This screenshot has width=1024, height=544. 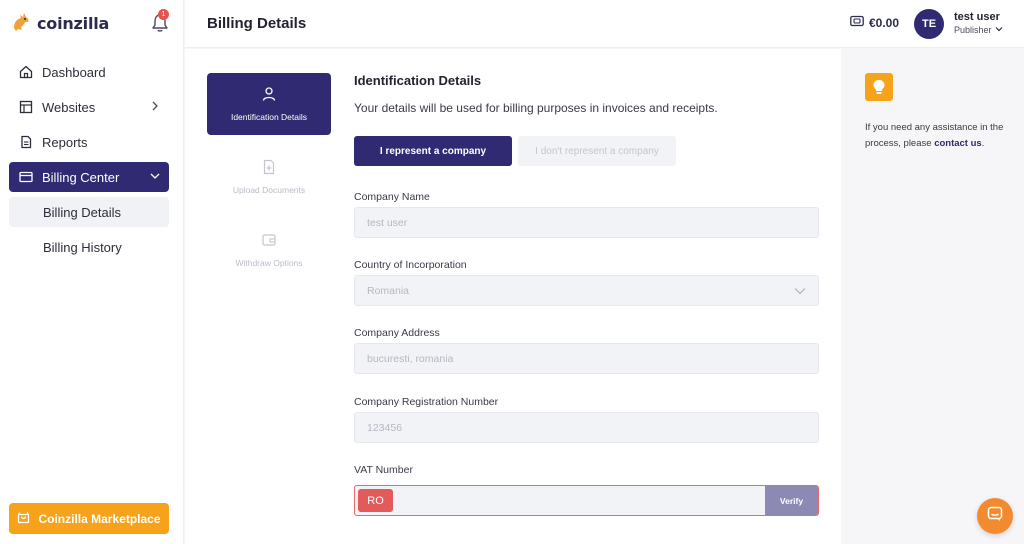 I want to click on contact-us-link: contact us, so click(x=958, y=143).